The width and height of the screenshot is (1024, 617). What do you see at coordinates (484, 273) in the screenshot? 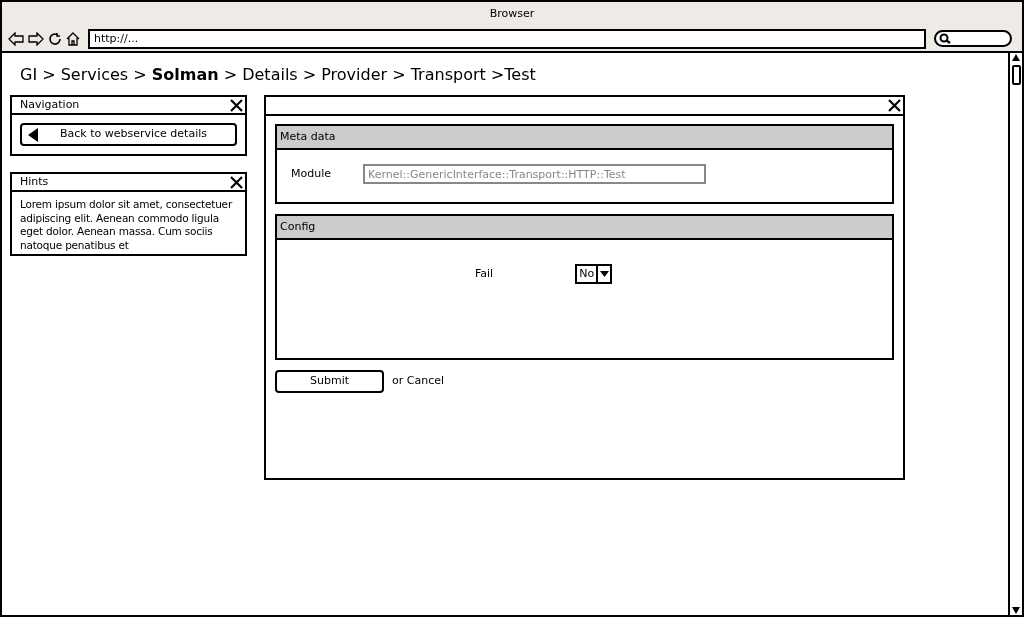
I see `field-label: Fail` at bounding box center [484, 273].